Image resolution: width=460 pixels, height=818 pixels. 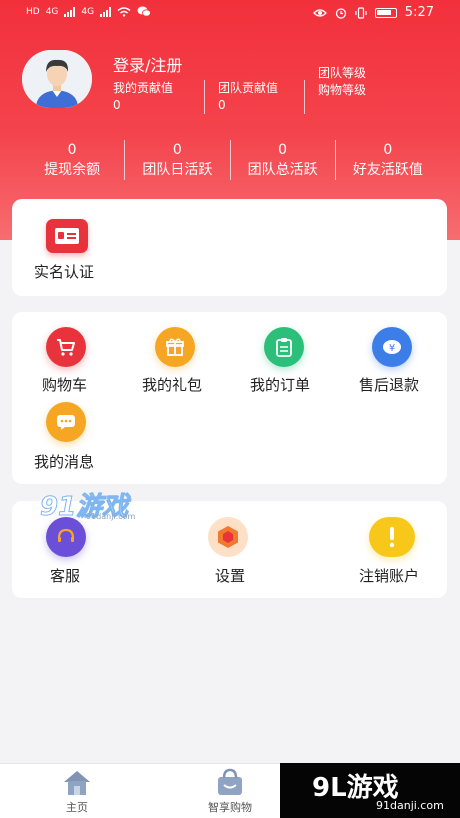 I want to click on cart-icon, so click(x=66, y=347).